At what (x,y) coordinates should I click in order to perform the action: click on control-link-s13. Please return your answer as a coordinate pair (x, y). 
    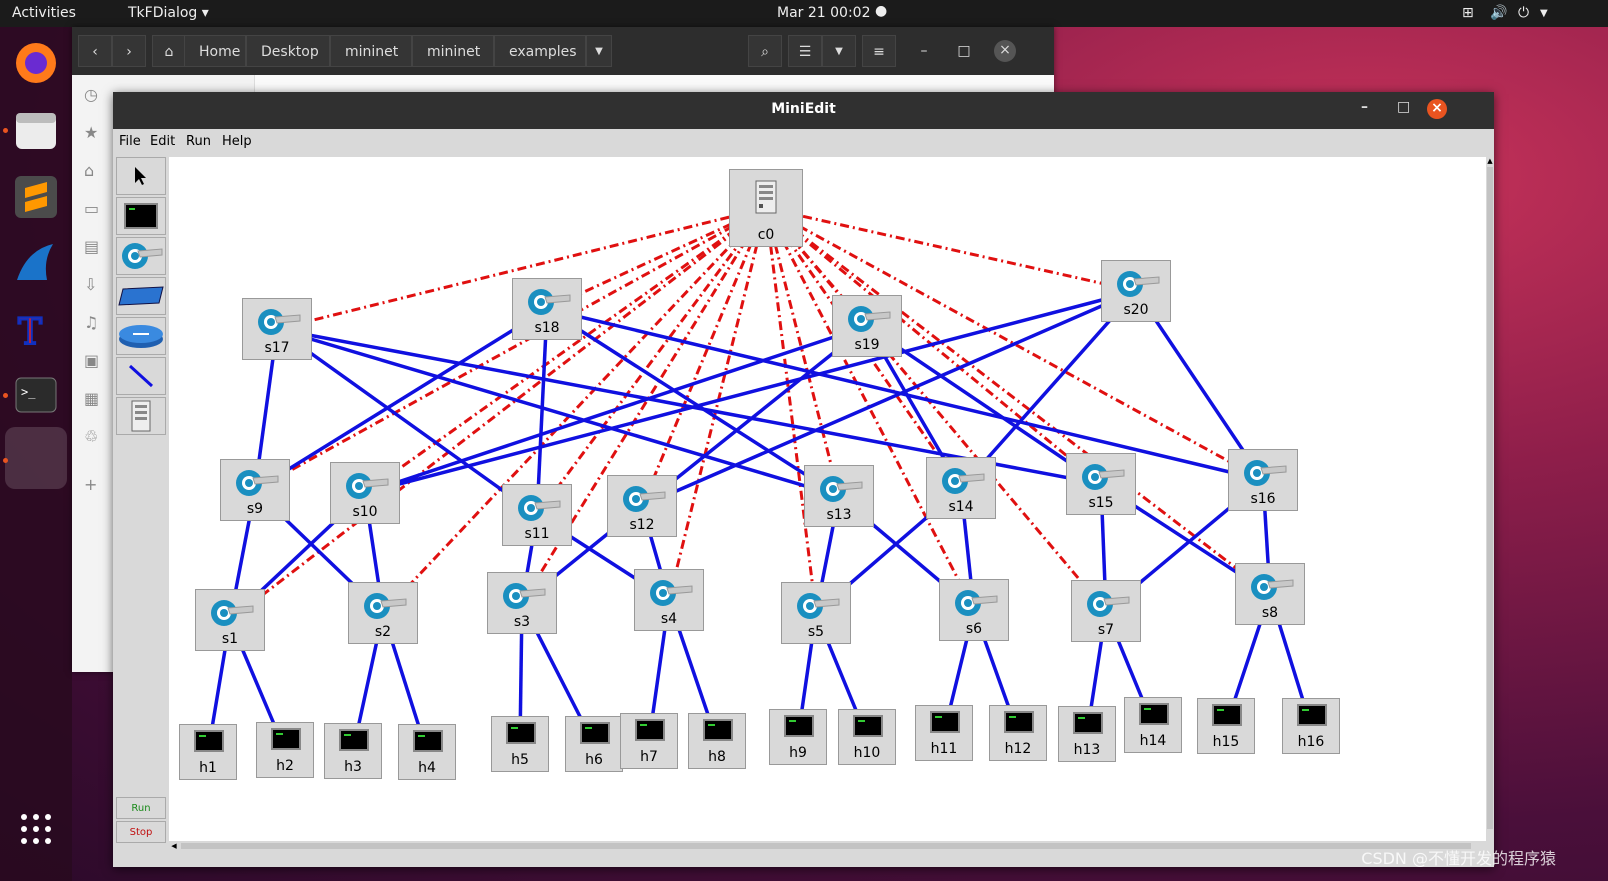
    Looking at the image, I should click on (802, 352).